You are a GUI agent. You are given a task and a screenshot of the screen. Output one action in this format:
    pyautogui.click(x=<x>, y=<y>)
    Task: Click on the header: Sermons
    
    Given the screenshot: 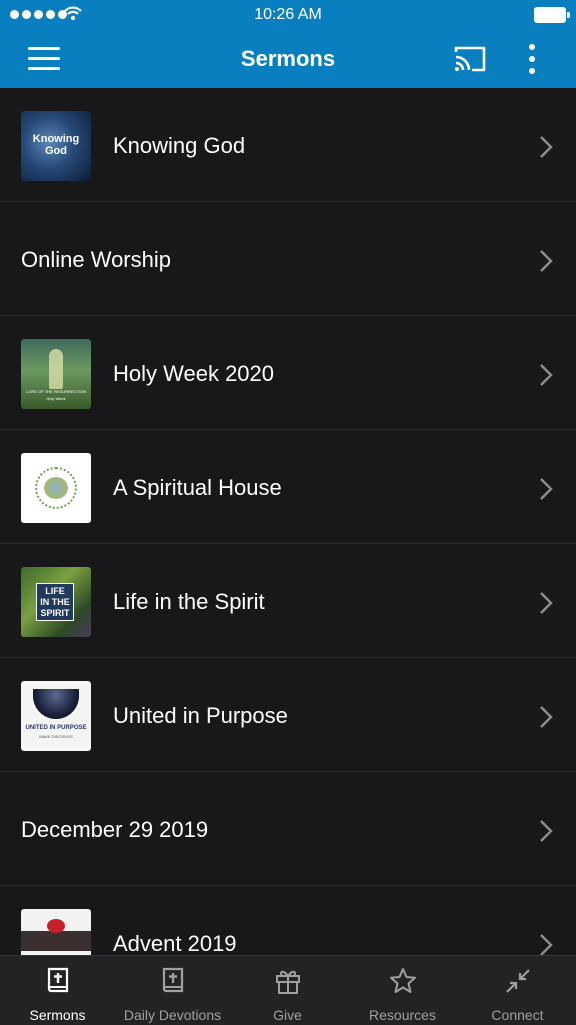 What is the action you would take?
    pyautogui.click(x=288, y=59)
    